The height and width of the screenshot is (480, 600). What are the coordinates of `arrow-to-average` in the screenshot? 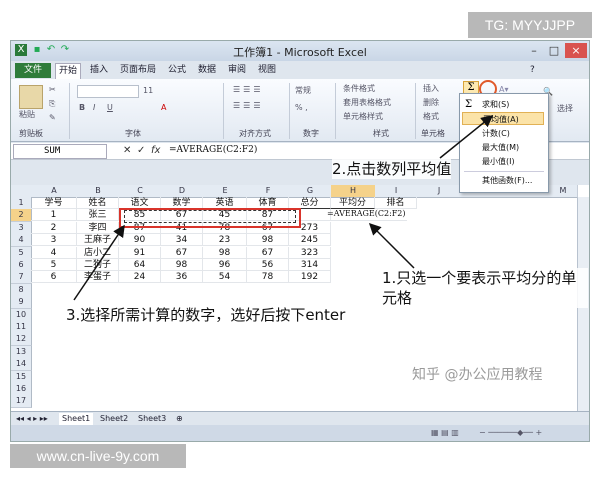 It's located at (466, 137).